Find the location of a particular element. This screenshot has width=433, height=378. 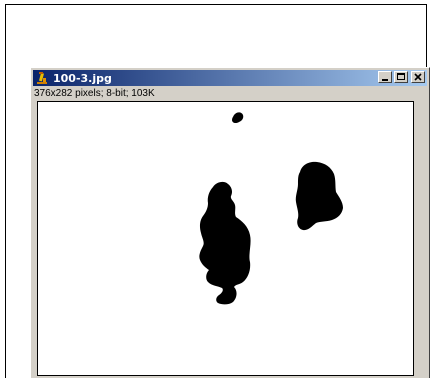

blob-small is located at coordinates (238, 118).